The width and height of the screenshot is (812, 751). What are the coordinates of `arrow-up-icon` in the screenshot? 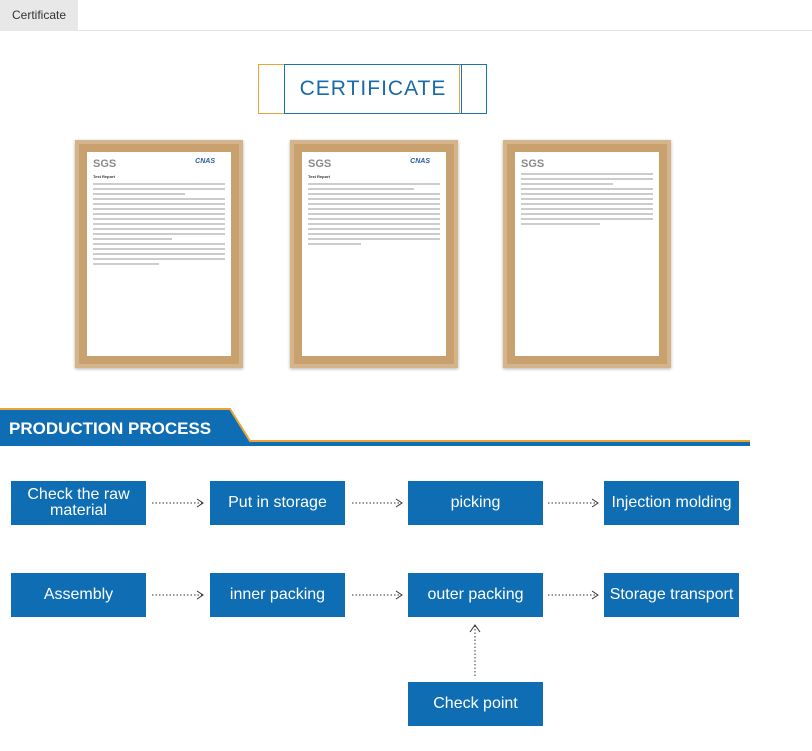 It's located at (475, 650).